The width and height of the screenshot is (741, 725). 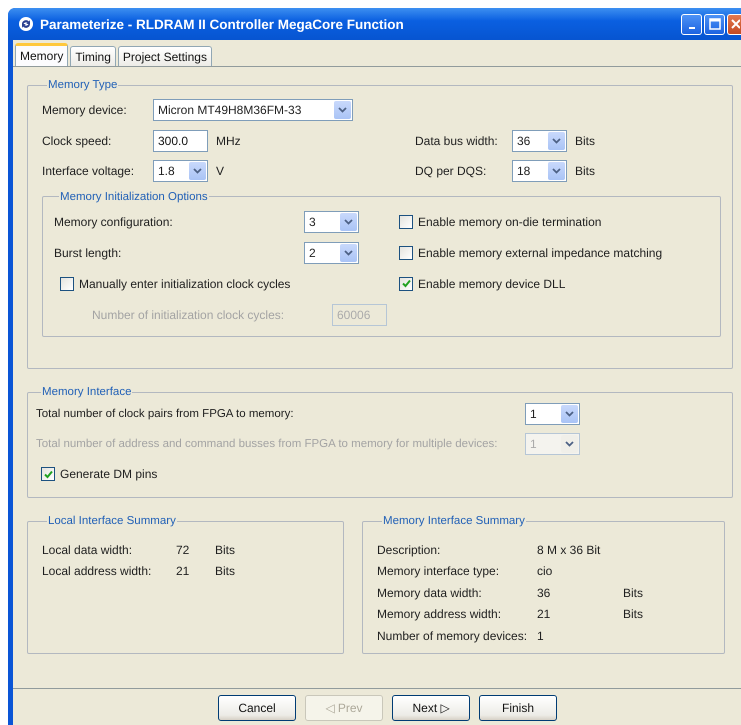 I want to click on input-field: 300.0, so click(x=180, y=141).